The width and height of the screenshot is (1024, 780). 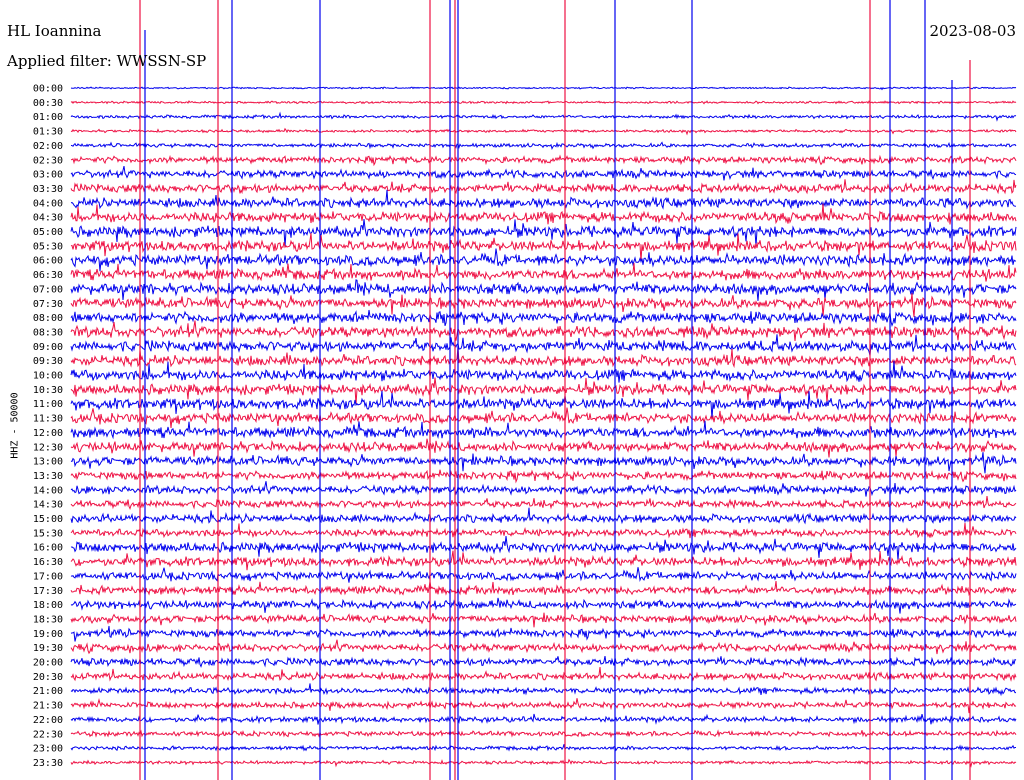 What do you see at coordinates (48, 490) in the screenshot?
I see `row-time-label: 14:00` at bounding box center [48, 490].